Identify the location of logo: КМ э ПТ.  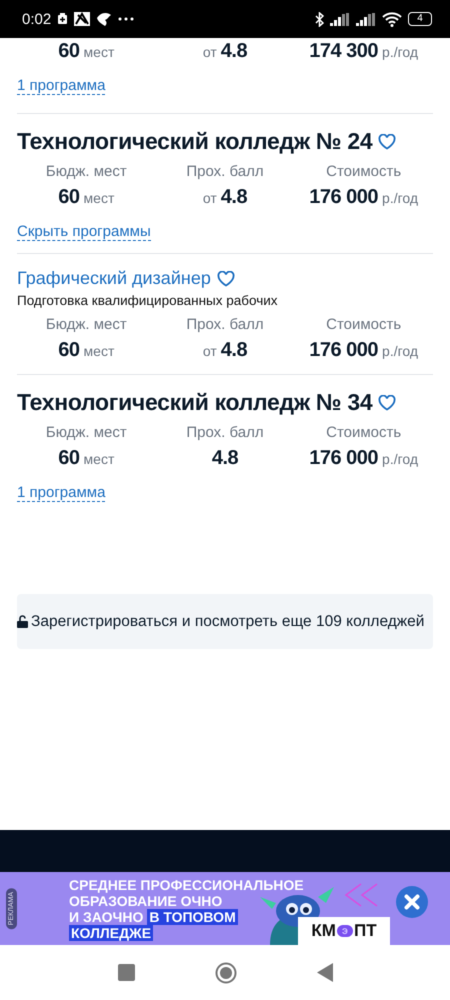
(344, 931).